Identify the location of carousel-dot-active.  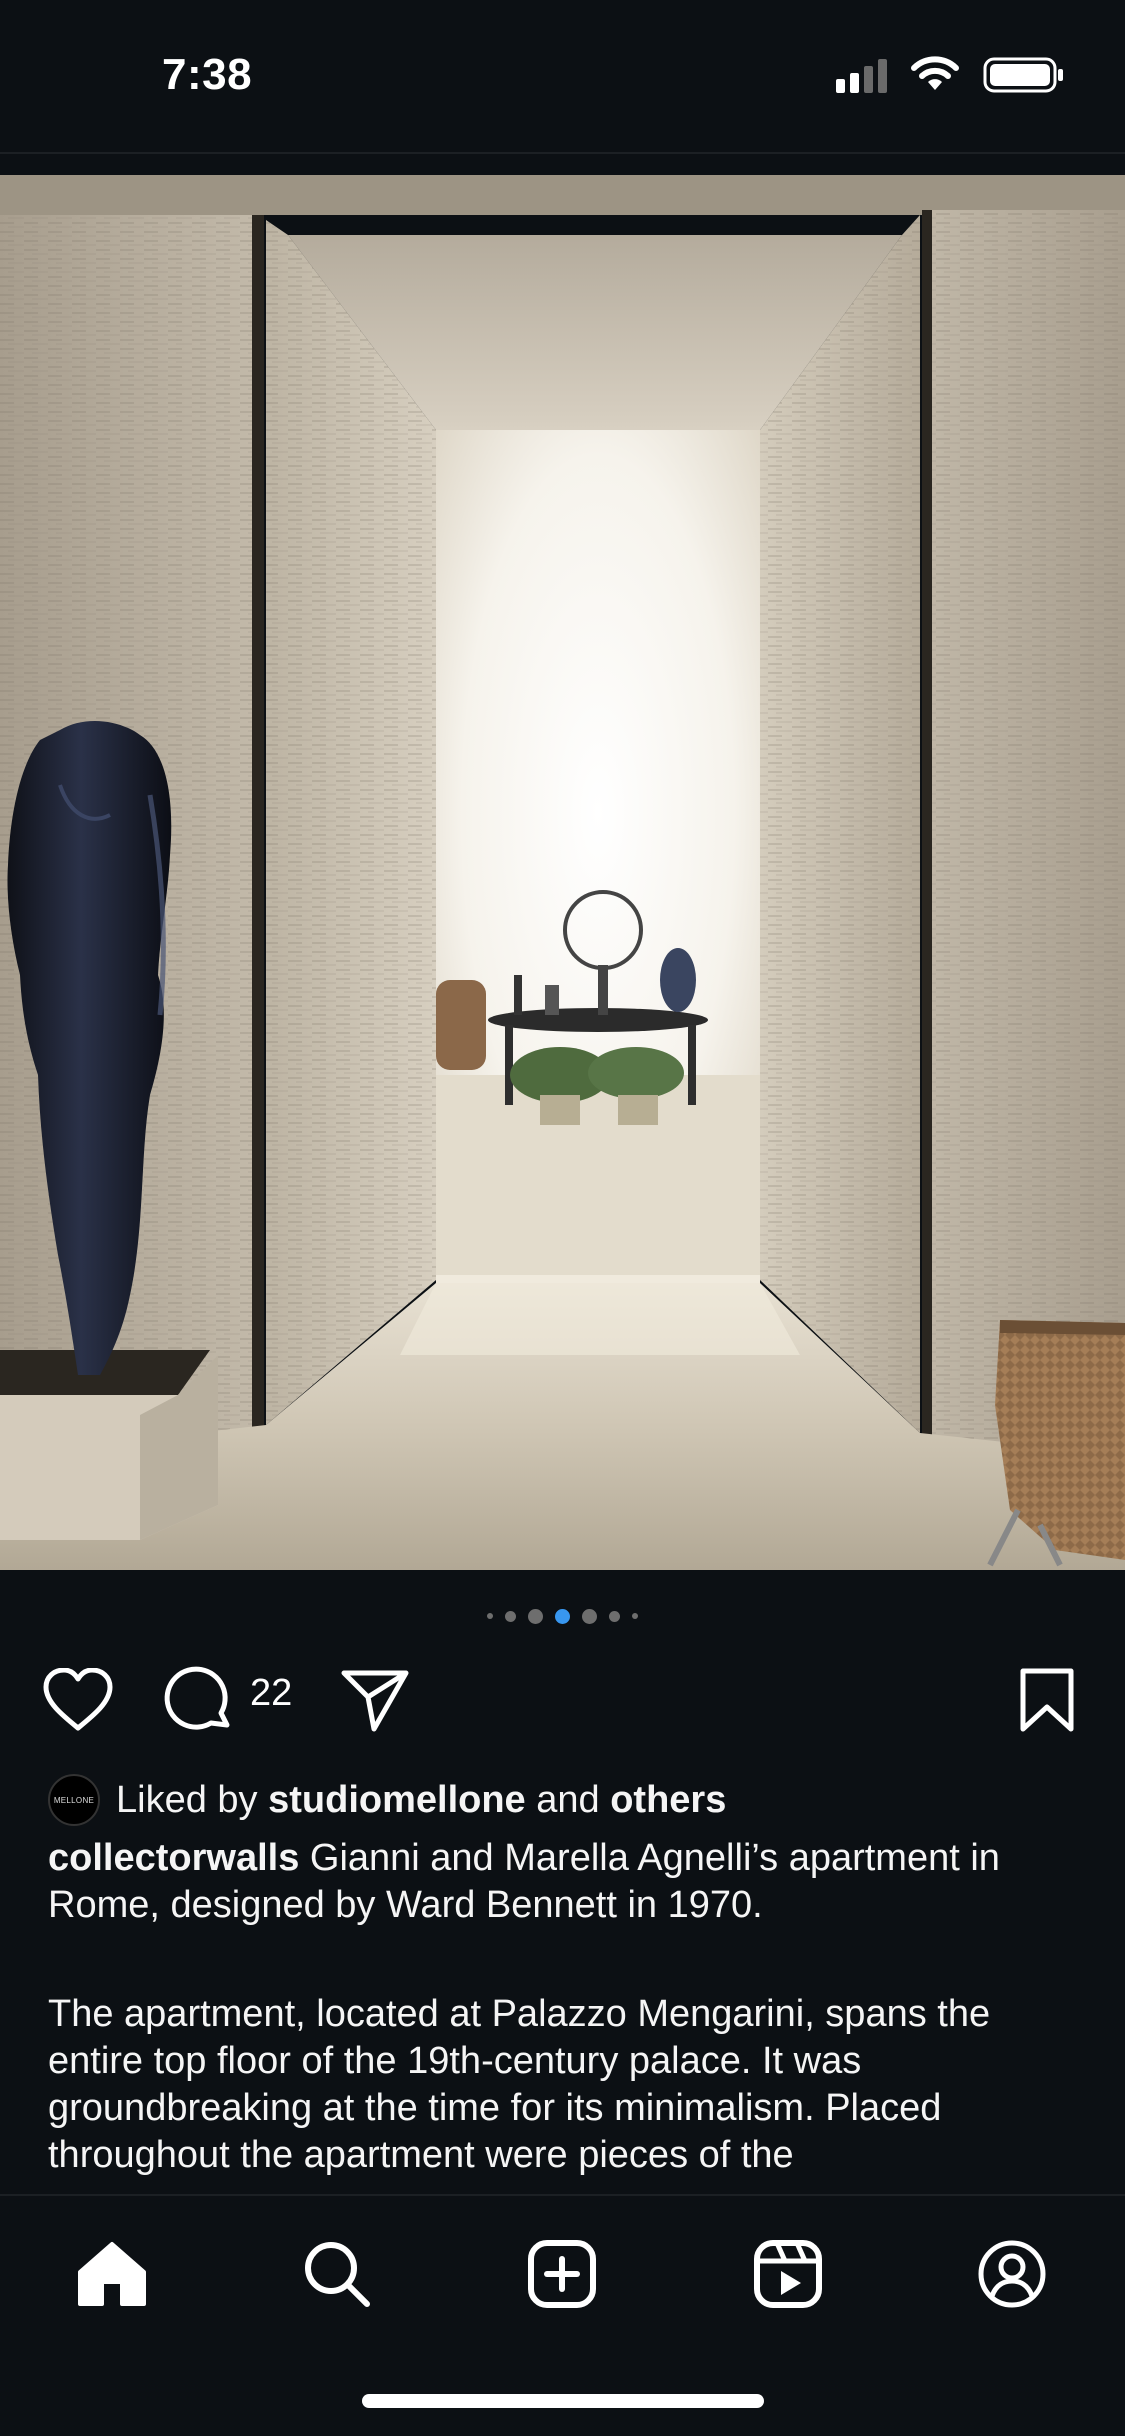
(562, 1616).